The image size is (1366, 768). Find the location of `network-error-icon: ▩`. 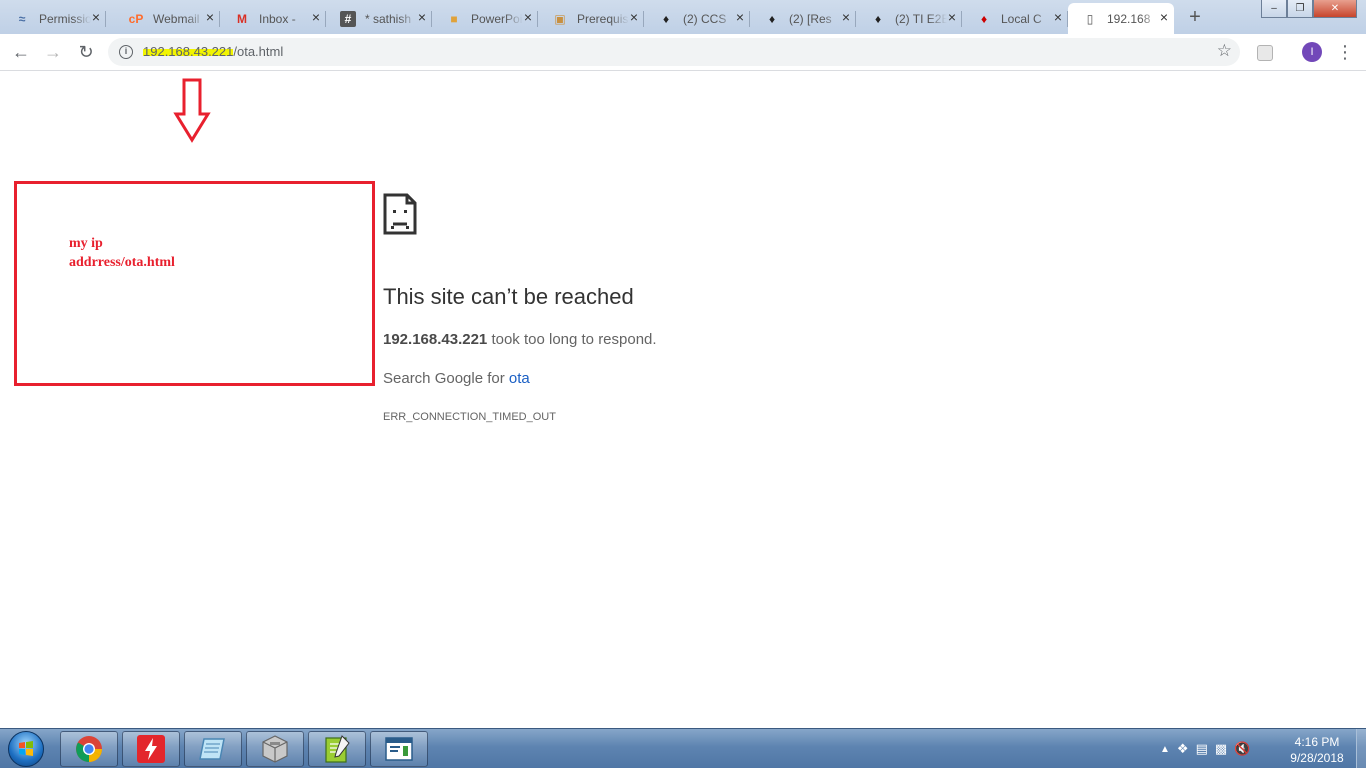

network-error-icon: ▩ is located at coordinates (1221, 749).